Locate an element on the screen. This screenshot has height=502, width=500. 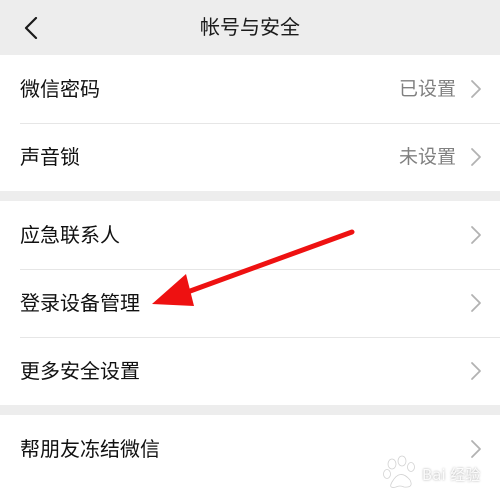
row-help-friend-freeze: 帮朋友冻结微信 is located at coordinates (250, 449).